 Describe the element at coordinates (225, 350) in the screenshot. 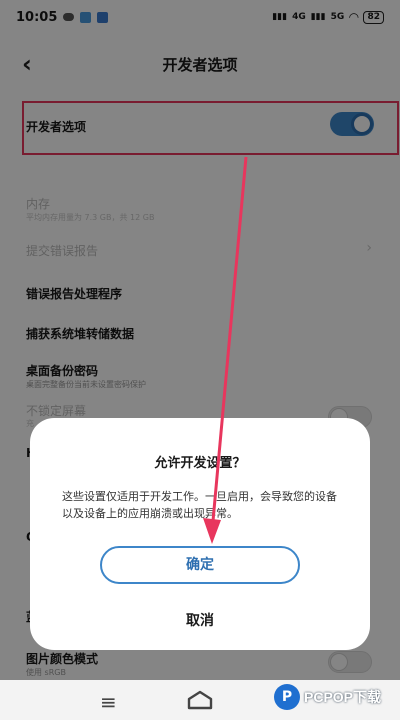

I see `annotation-arrow` at that location.